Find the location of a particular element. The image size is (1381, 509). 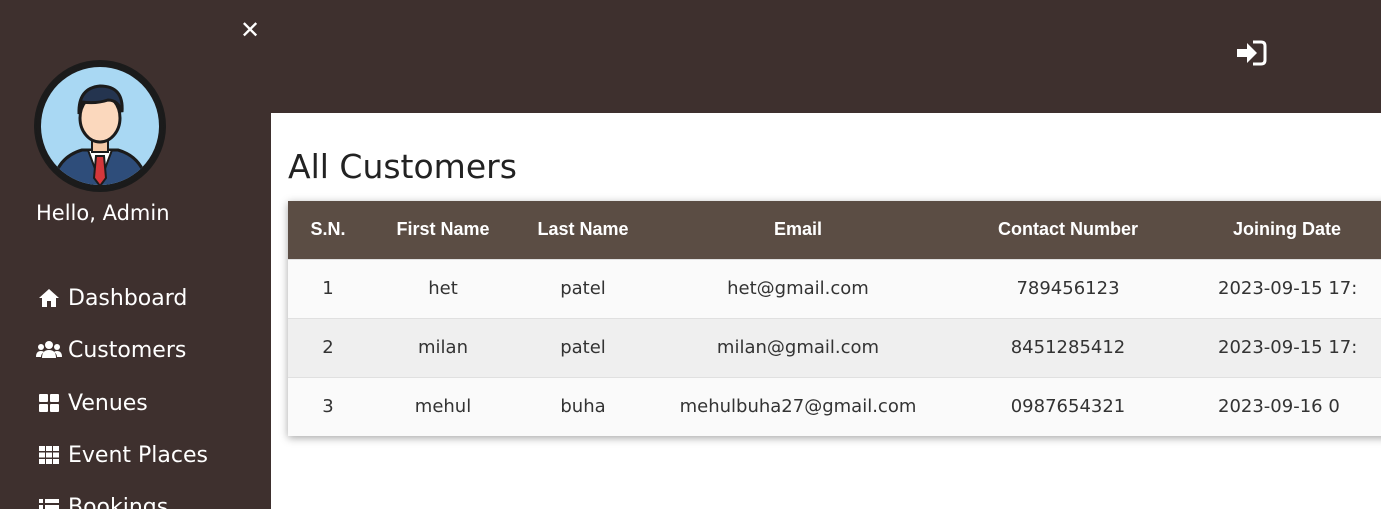

sidebar-item-customers: Customers is located at coordinates (111, 350).